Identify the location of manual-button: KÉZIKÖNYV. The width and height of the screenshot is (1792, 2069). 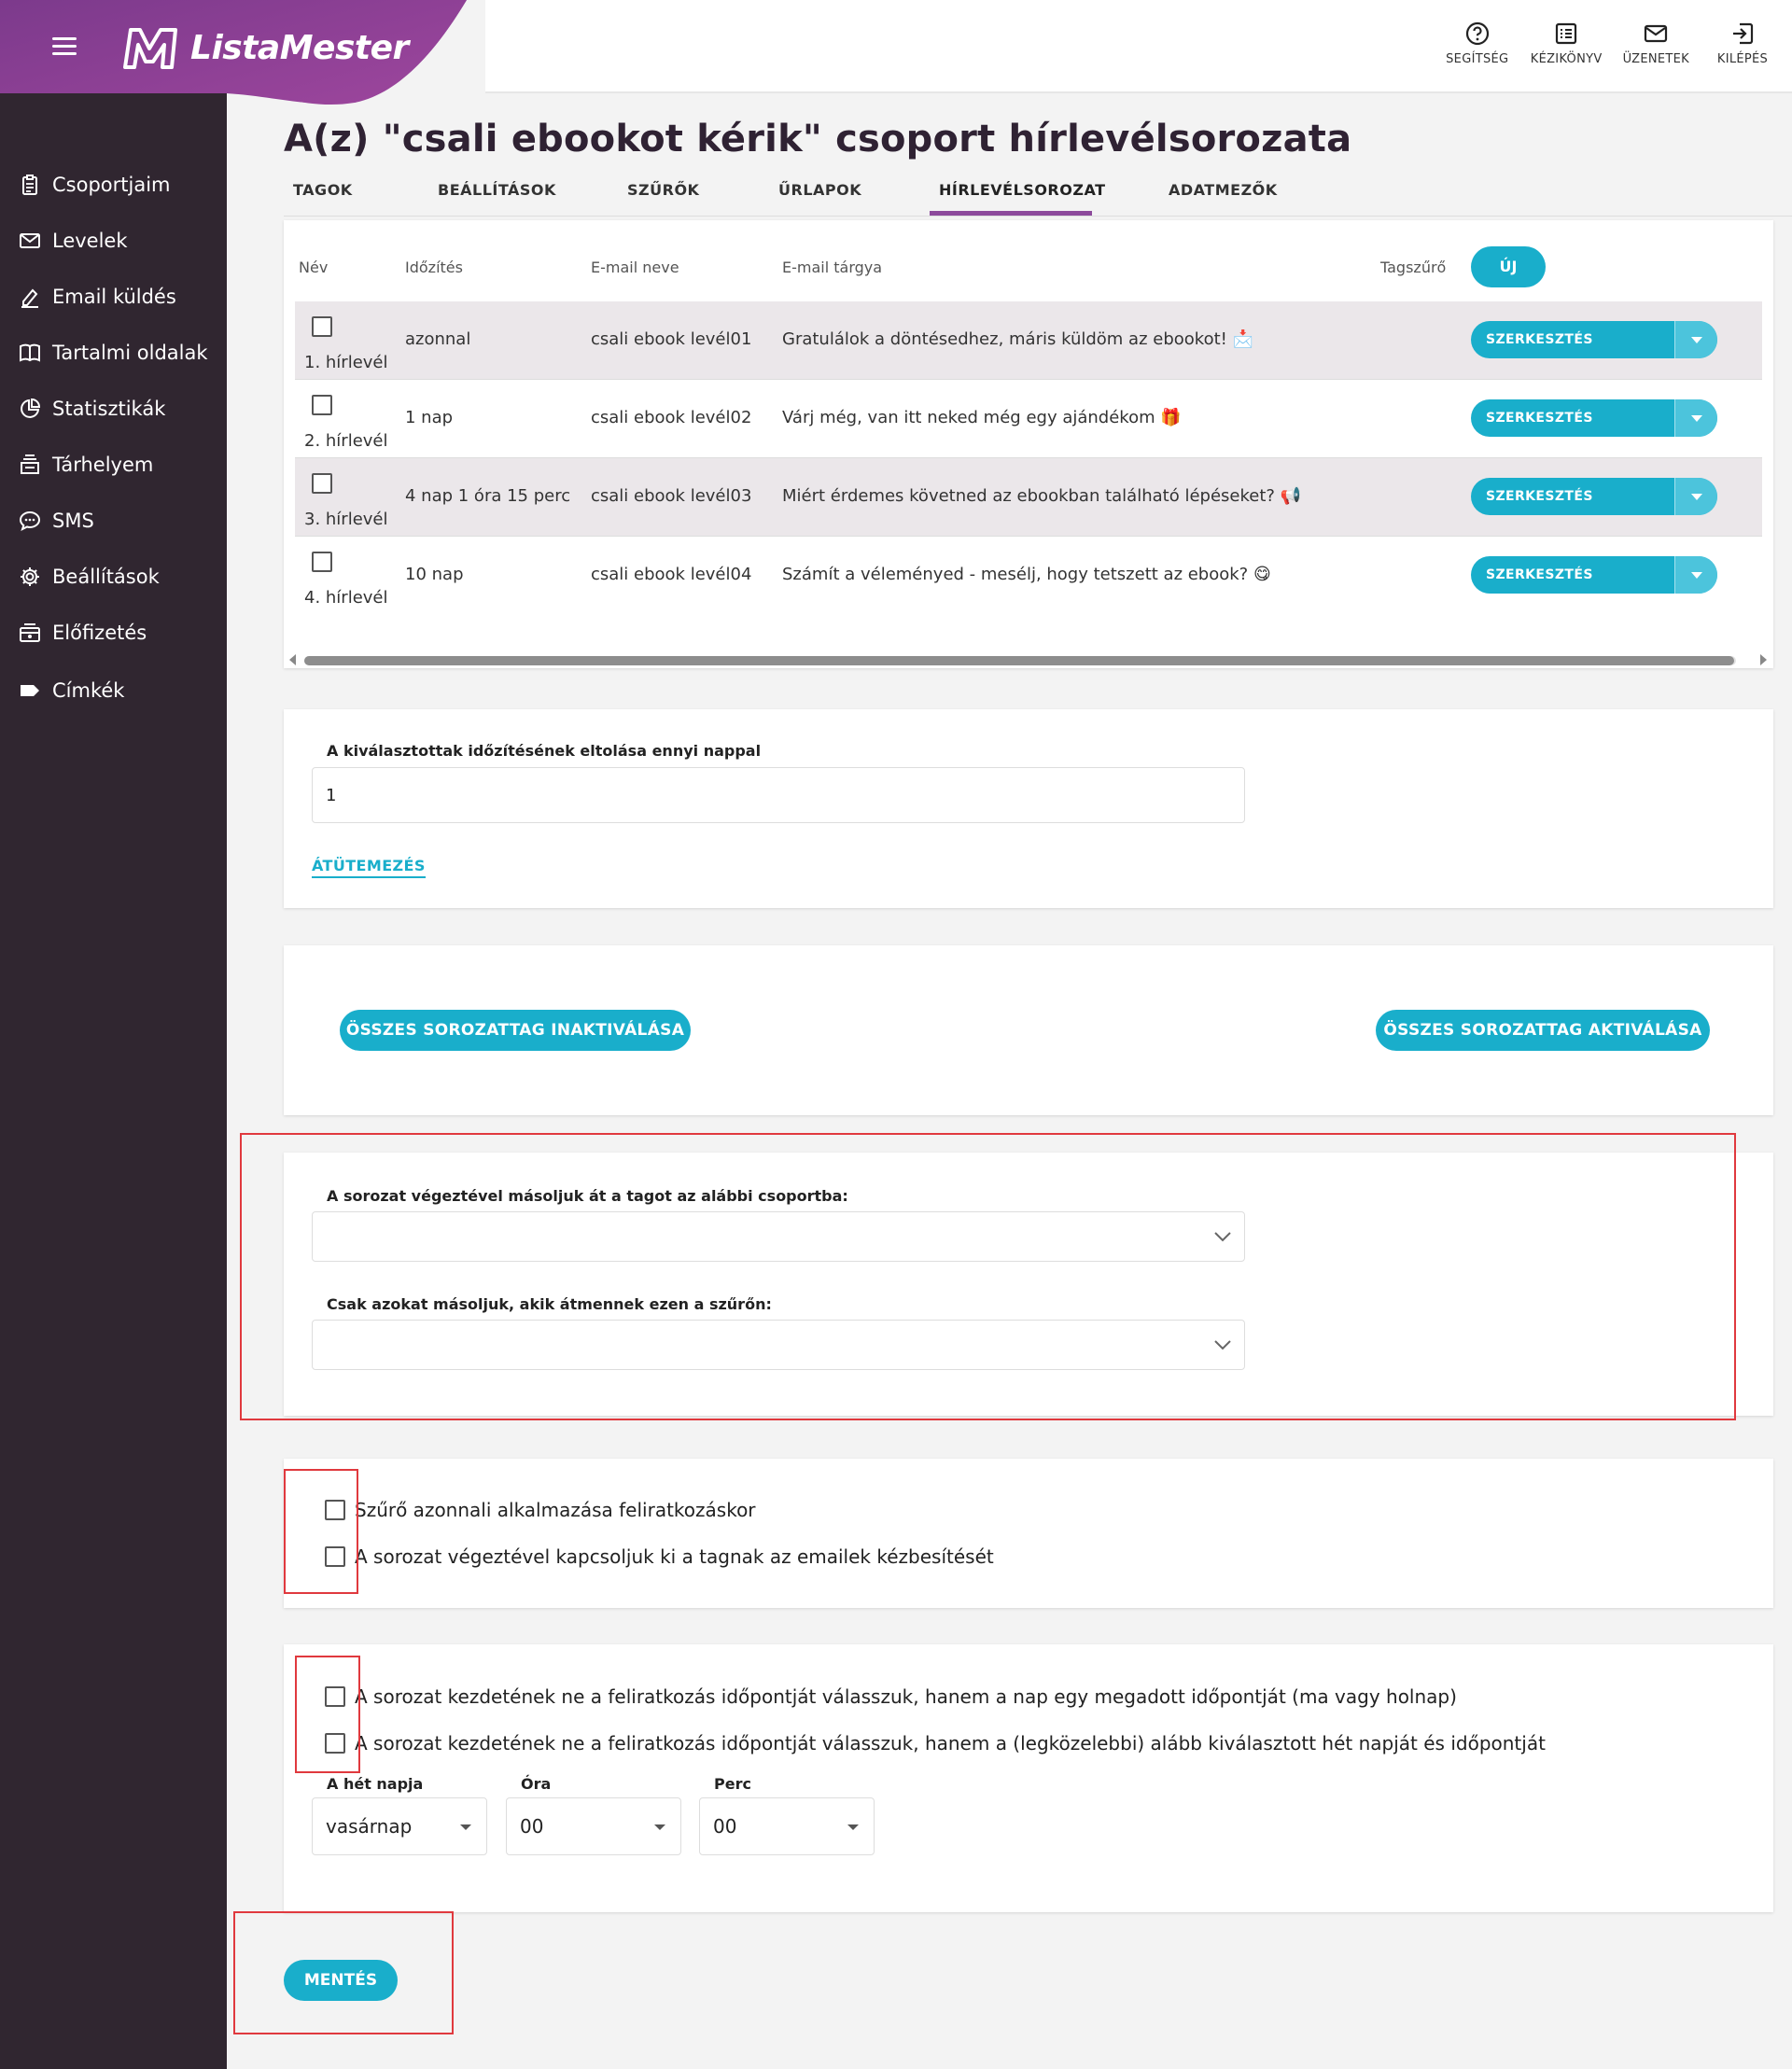
(1567, 43).